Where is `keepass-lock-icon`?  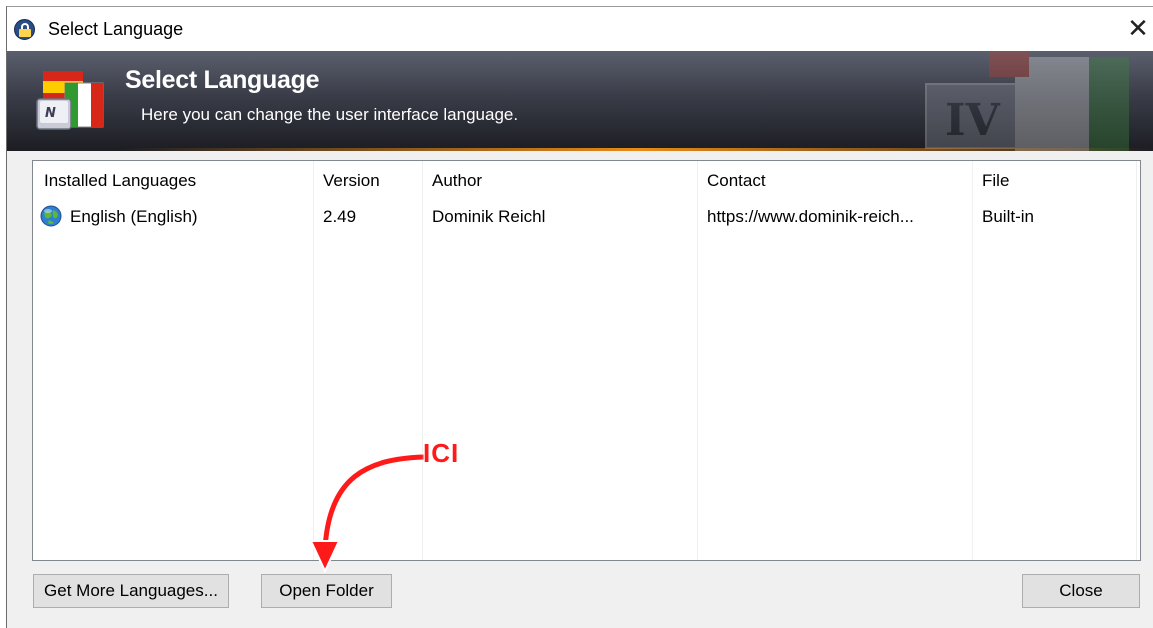
keepass-lock-icon is located at coordinates (24, 29).